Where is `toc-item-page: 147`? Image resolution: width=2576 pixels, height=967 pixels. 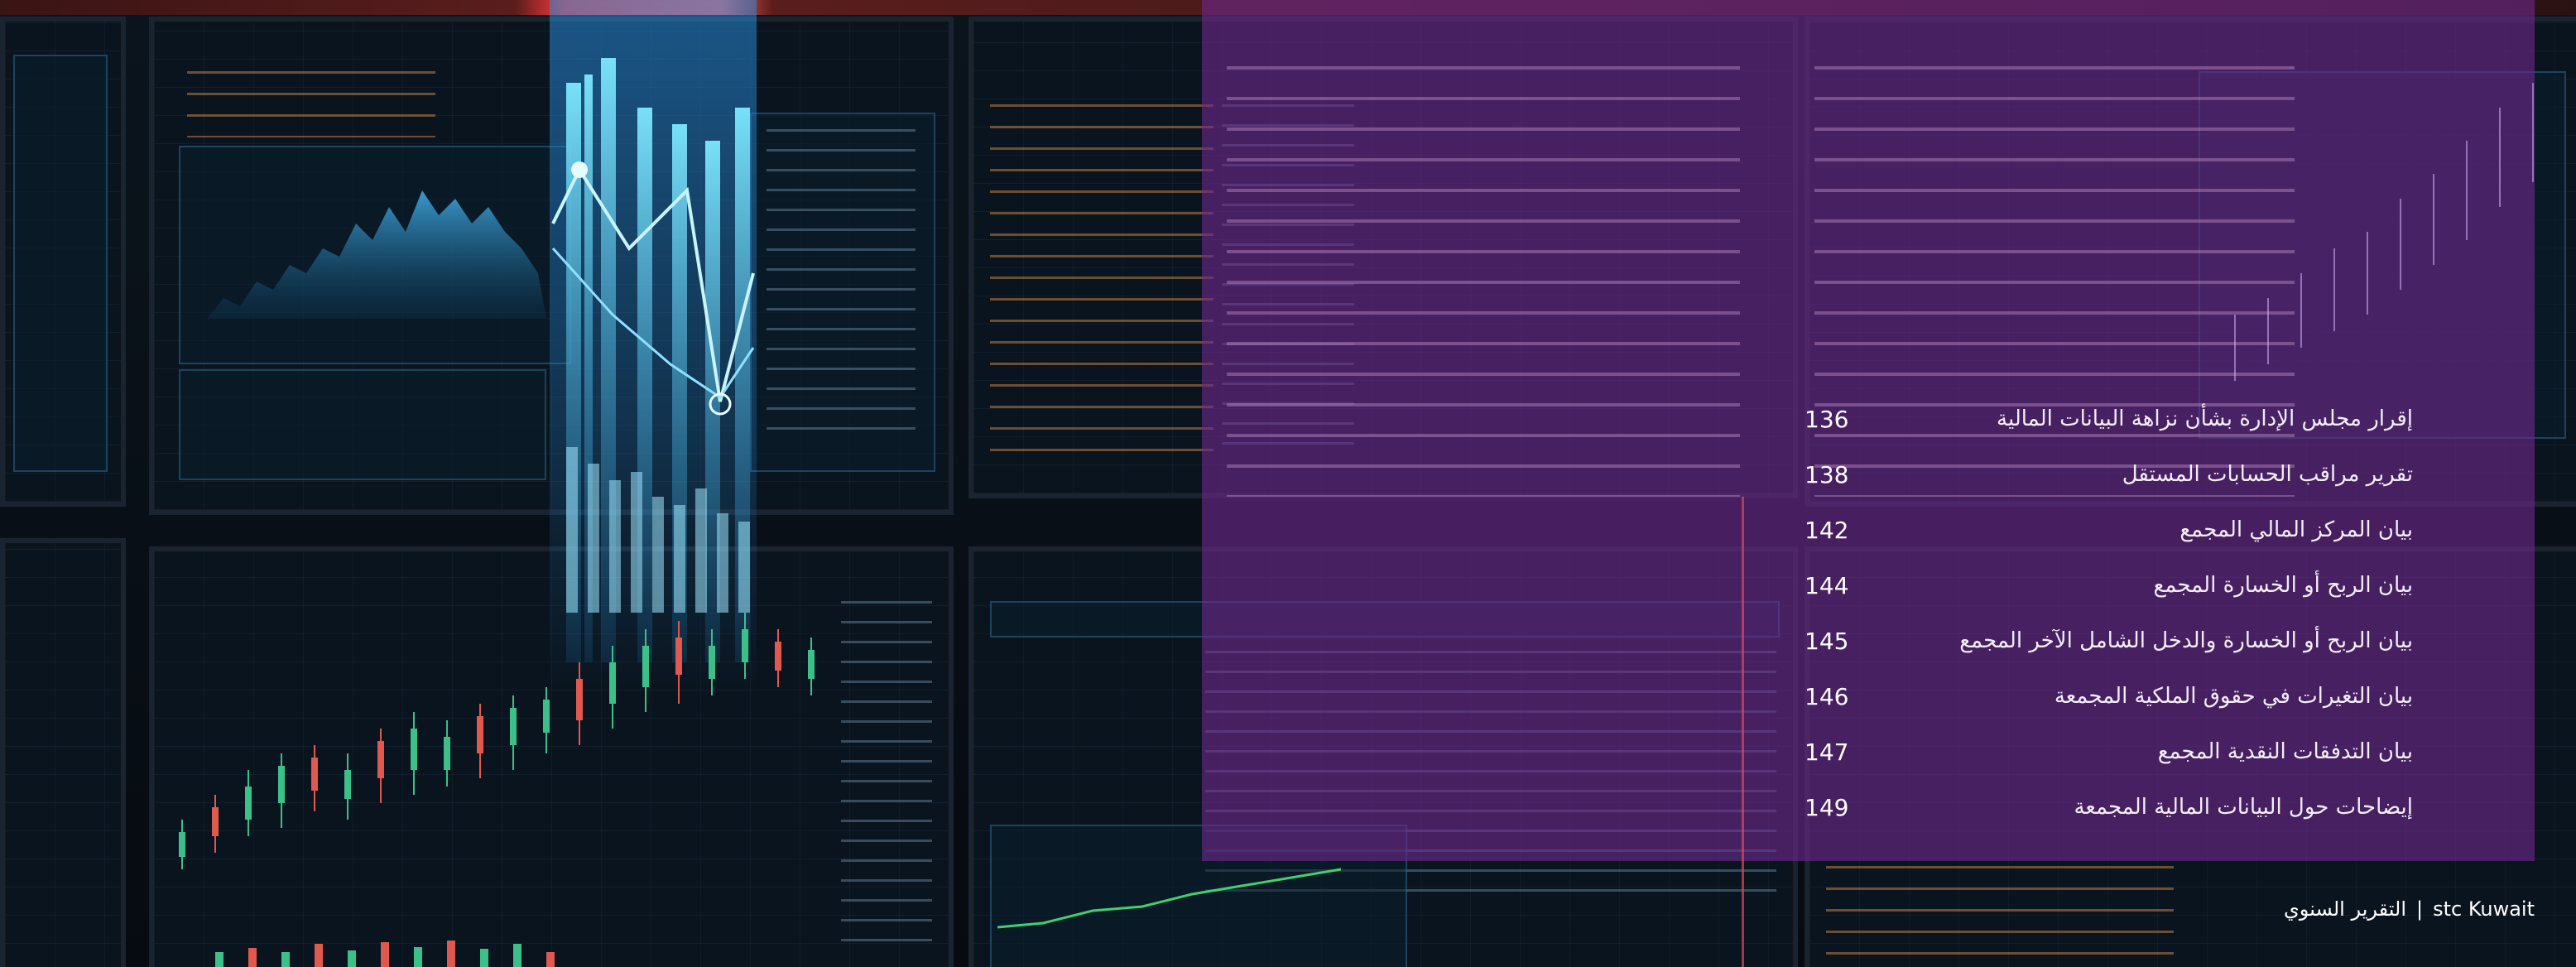 toc-item-page: 147 is located at coordinates (1827, 752).